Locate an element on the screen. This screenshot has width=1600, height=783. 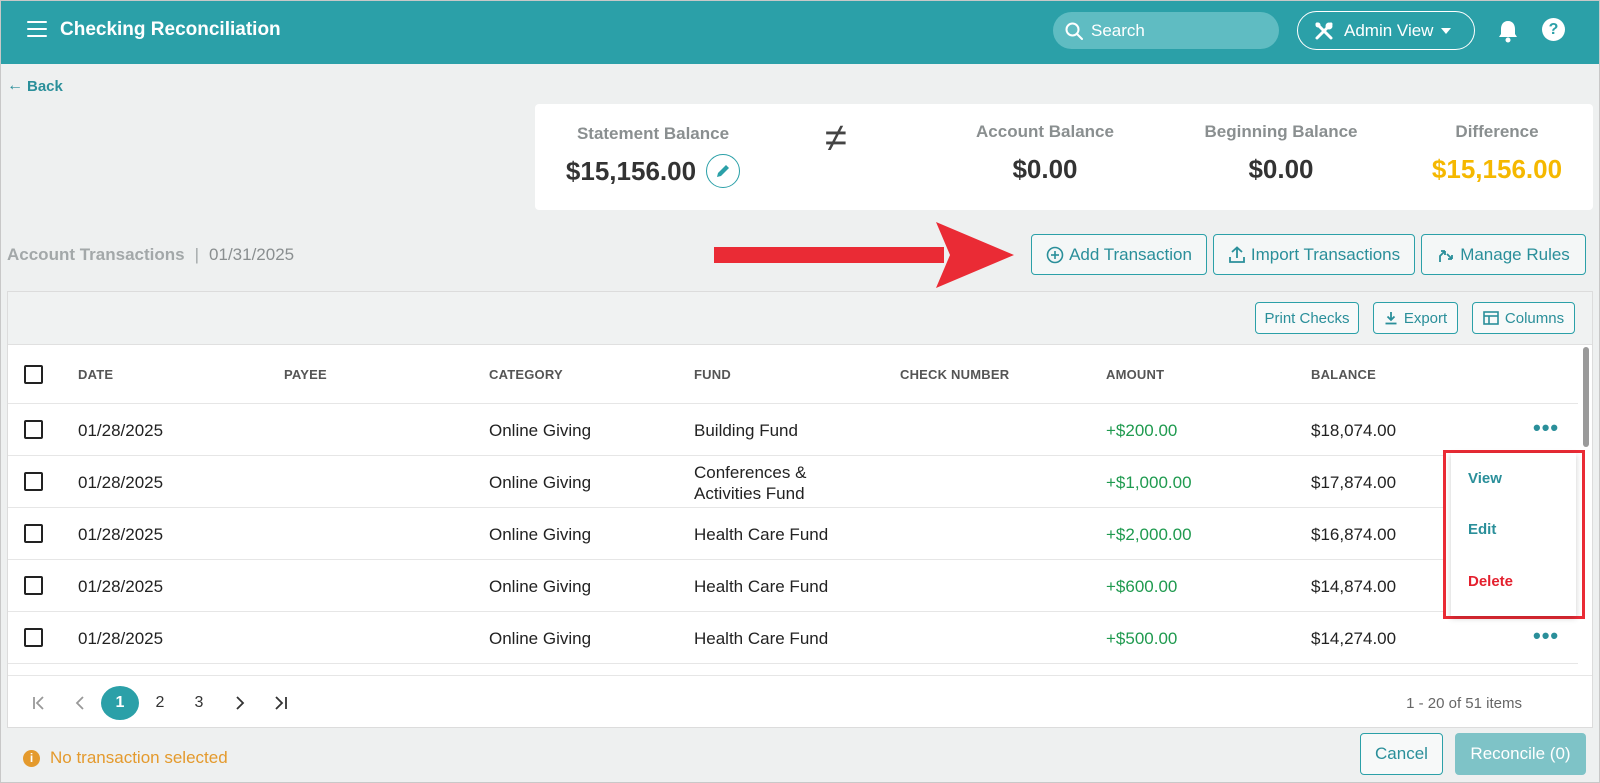
row-context-menu: View Edit Delete is located at coordinates (1514, 534).